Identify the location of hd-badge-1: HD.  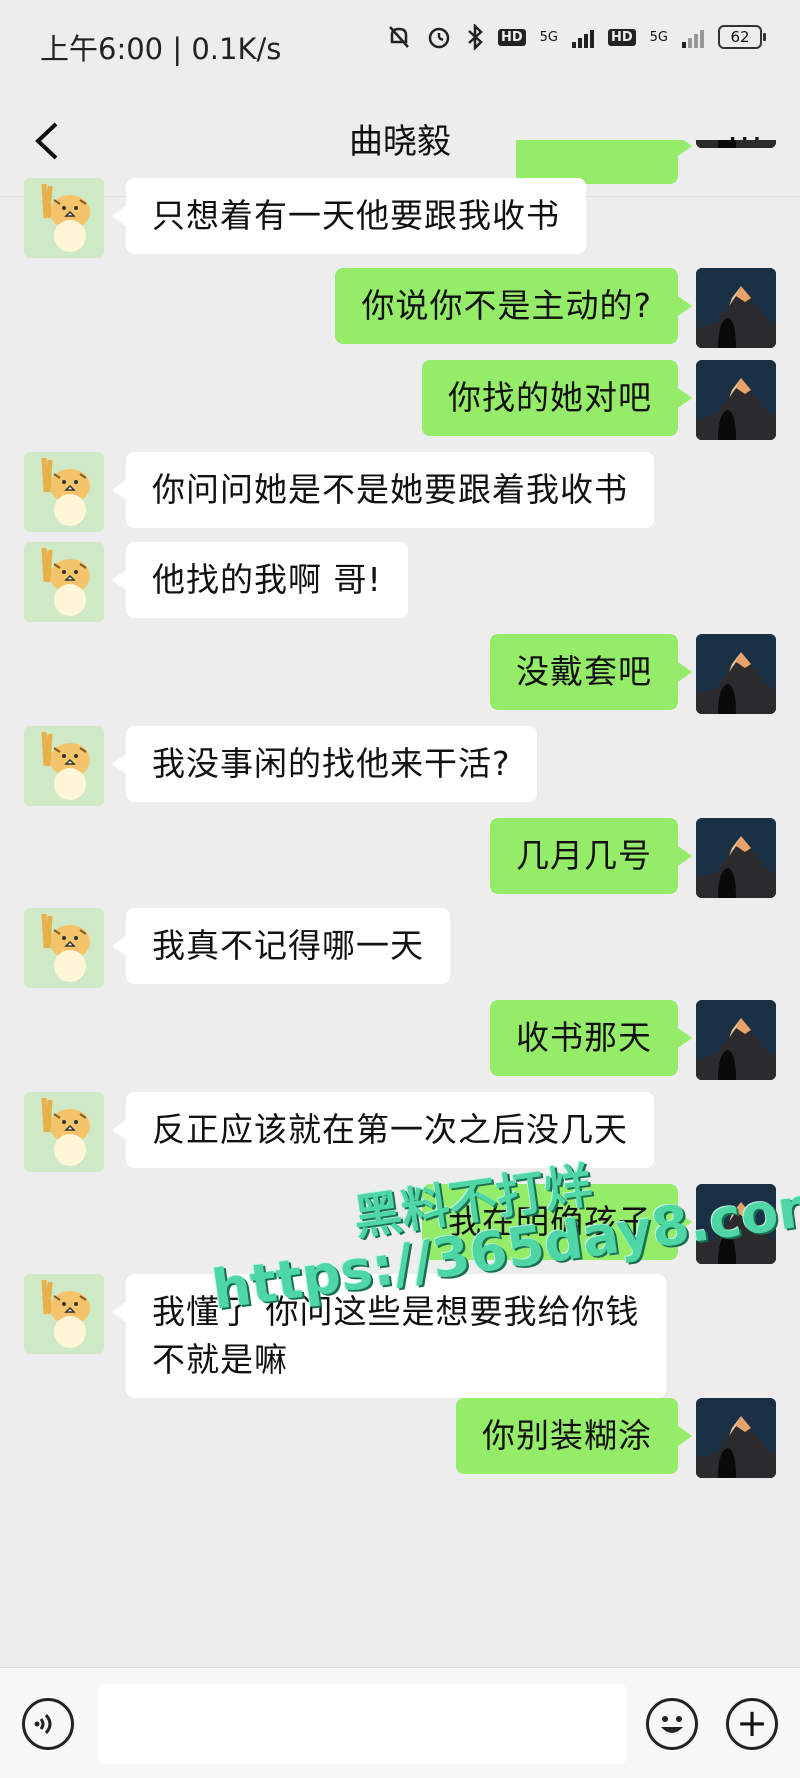
(511, 37).